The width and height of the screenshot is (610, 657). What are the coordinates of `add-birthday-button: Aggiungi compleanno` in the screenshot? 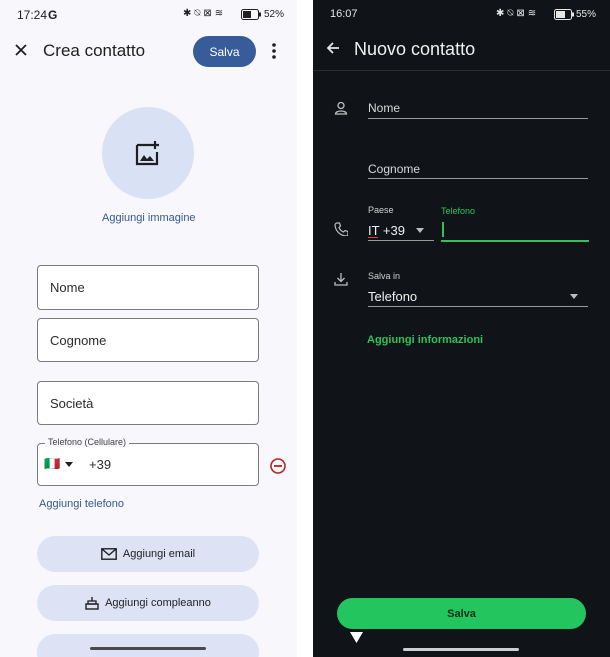 It's located at (148, 603).